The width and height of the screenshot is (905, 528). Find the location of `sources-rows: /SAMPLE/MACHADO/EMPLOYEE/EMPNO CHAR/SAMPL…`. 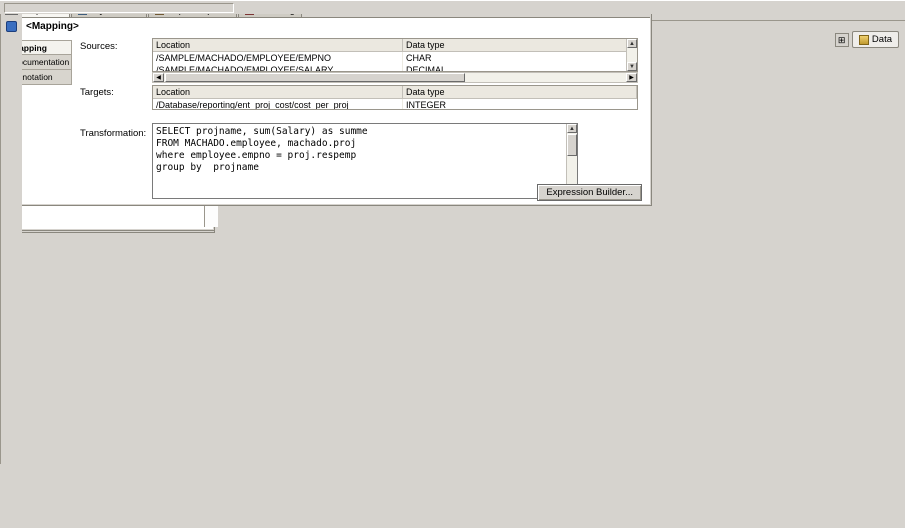

sources-rows: /SAMPLE/MACHADO/EMPLOYEE/EMPNO CHAR/SAMPL… is located at coordinates (395, 62).